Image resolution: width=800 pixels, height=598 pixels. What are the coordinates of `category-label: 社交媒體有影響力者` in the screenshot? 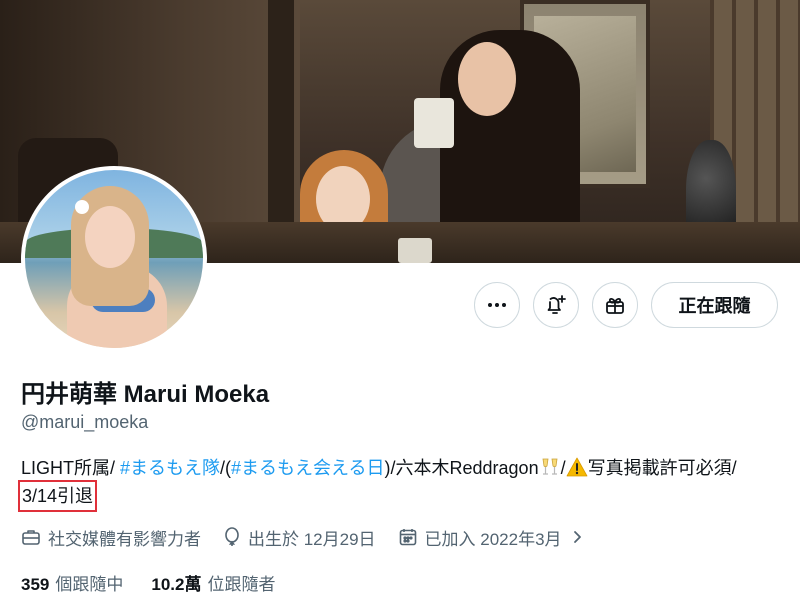 It's located at (124, 539).